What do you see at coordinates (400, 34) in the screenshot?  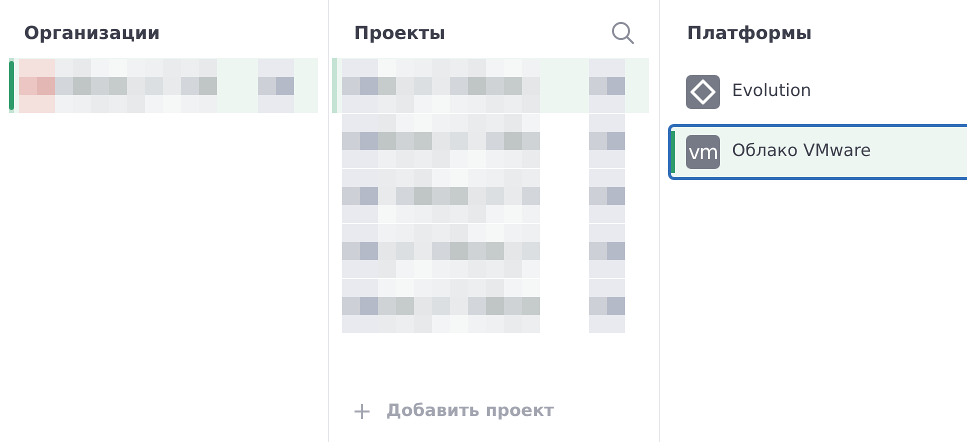 I see `column-title: Проекты` at bounding box center [400, 34].